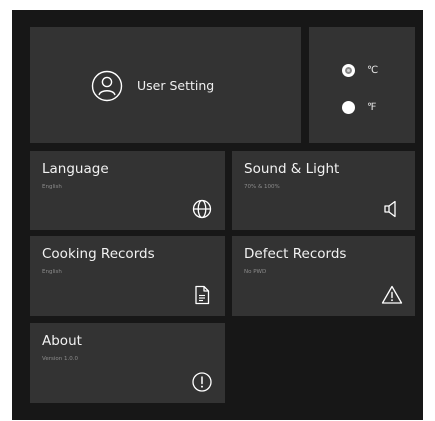 This screenshot has height=421, width=435. I want to click on celsius-option: ℃, so click(360, 70).